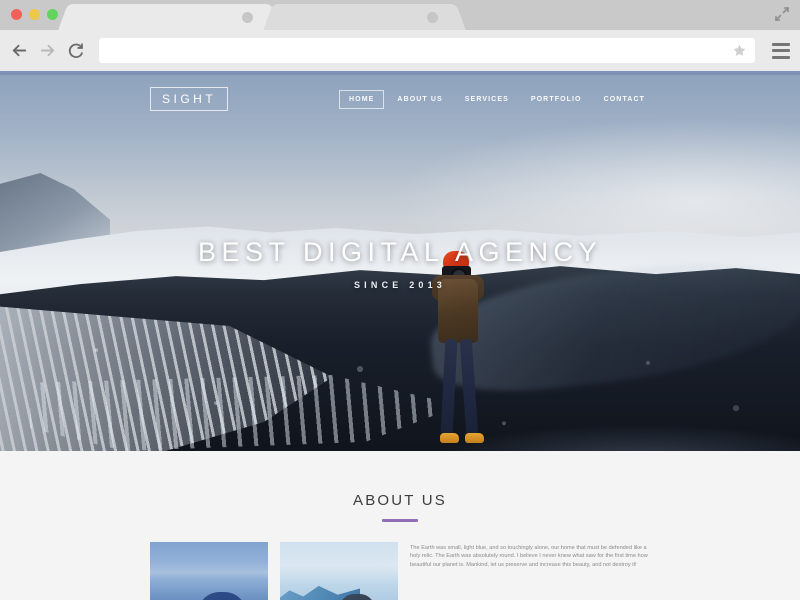 The height and width of the screenshot is (600, 800). I want to click on window-controls, so click(34, 14).